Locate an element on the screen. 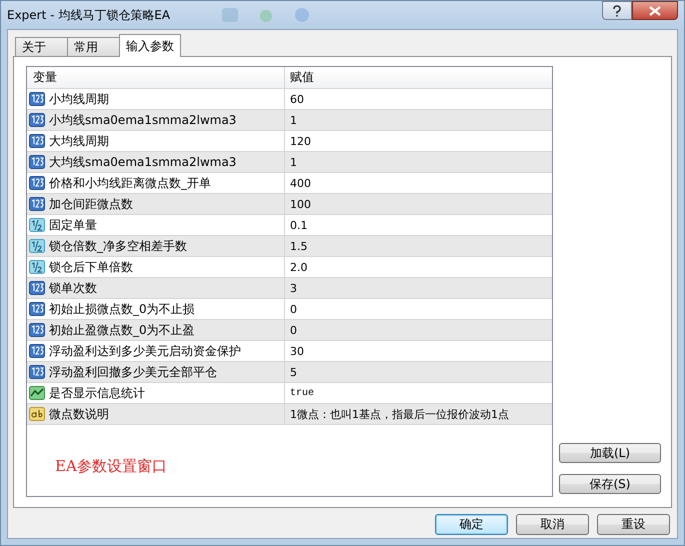 The image size is (685, 546). parameter-value: 2.0 is located at coordinates (299, 267).